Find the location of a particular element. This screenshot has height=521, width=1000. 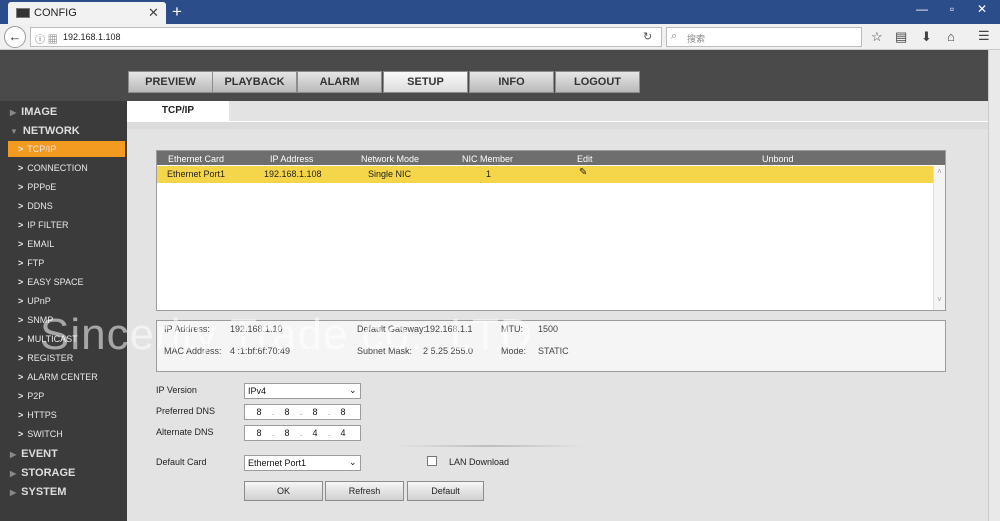

scroll-down-icon: ˅ is located at coordinates (939, 299).